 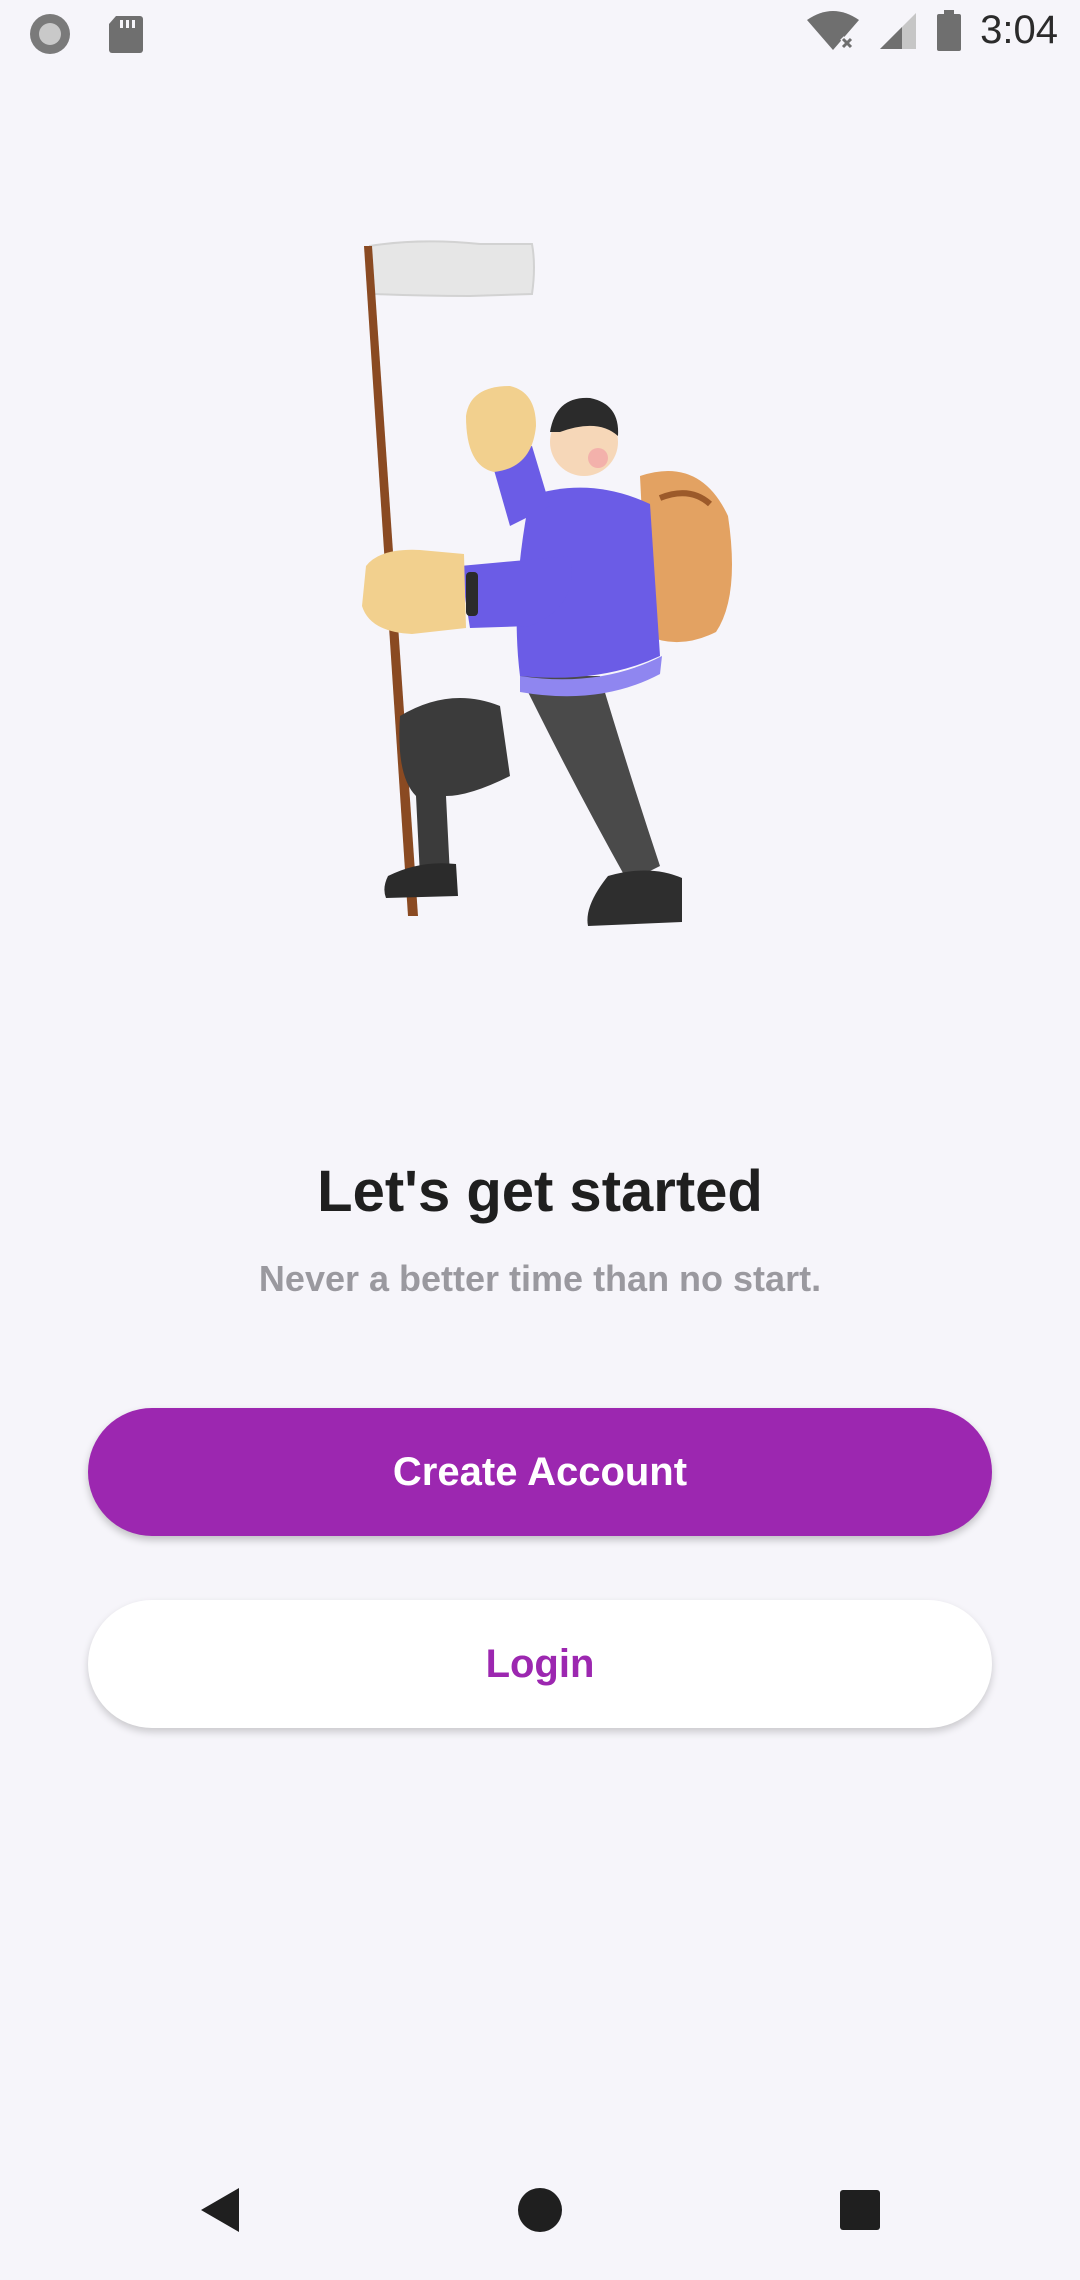 I want to click on sd-card-icon, so click(x=126, y=34).